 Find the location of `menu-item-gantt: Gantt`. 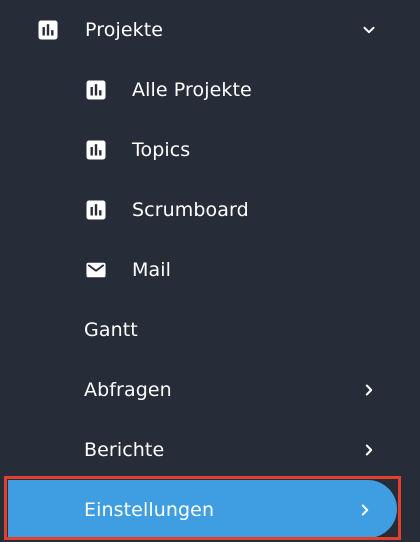

menu-item-gantt: Gantt is located at coordinates (210, 330).